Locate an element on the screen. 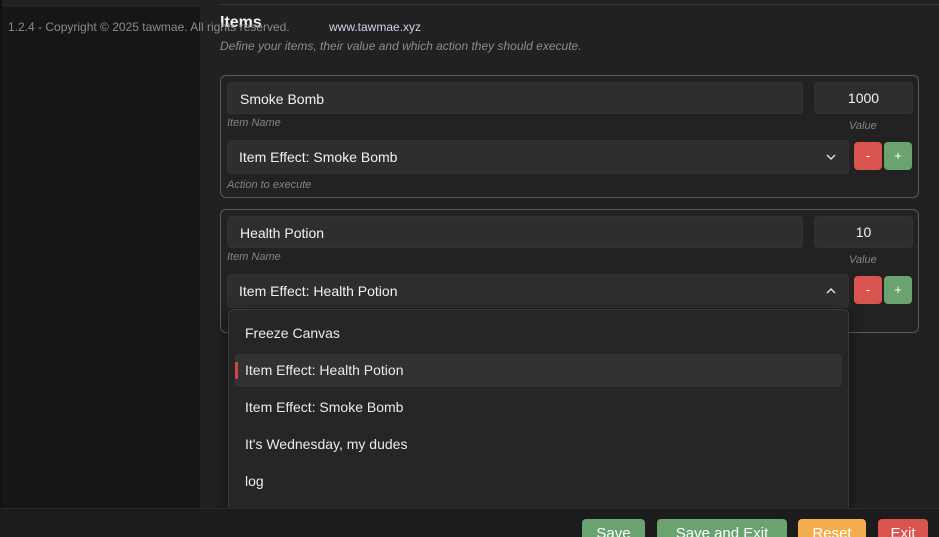 This screenshot has height=537, width=939. exit-button: Exit is located at coordinates (903, 528).